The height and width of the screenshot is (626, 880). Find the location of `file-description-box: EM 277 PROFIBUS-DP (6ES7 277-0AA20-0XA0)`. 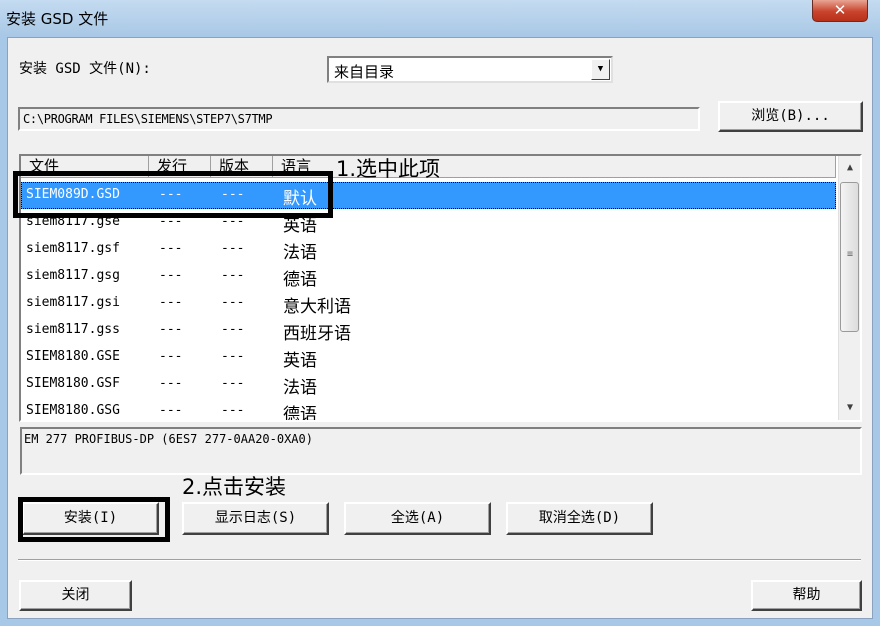

file-description-box: EM 277 PROFIBUS-DP (6ES7 277-0AA20-0XA0) is located at coordinates (441, 451).